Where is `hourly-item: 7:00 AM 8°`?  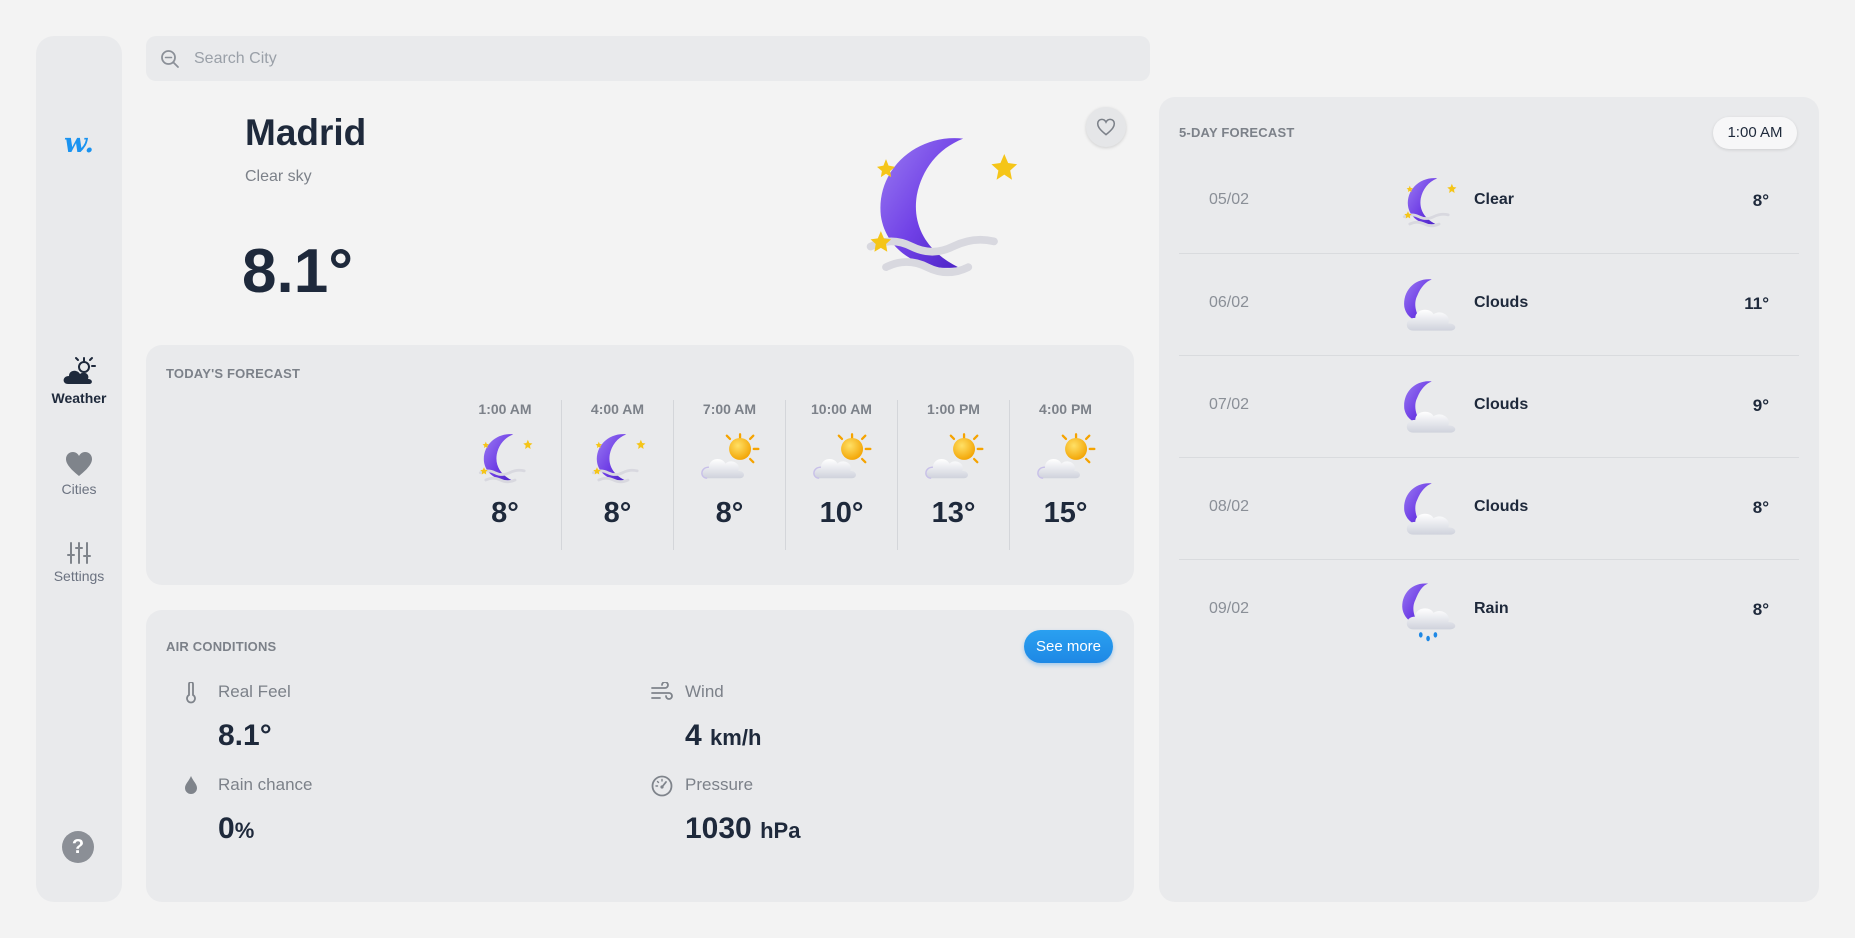
hourly-item: 7:00 AM 8° is located at coordinates (729, 475).